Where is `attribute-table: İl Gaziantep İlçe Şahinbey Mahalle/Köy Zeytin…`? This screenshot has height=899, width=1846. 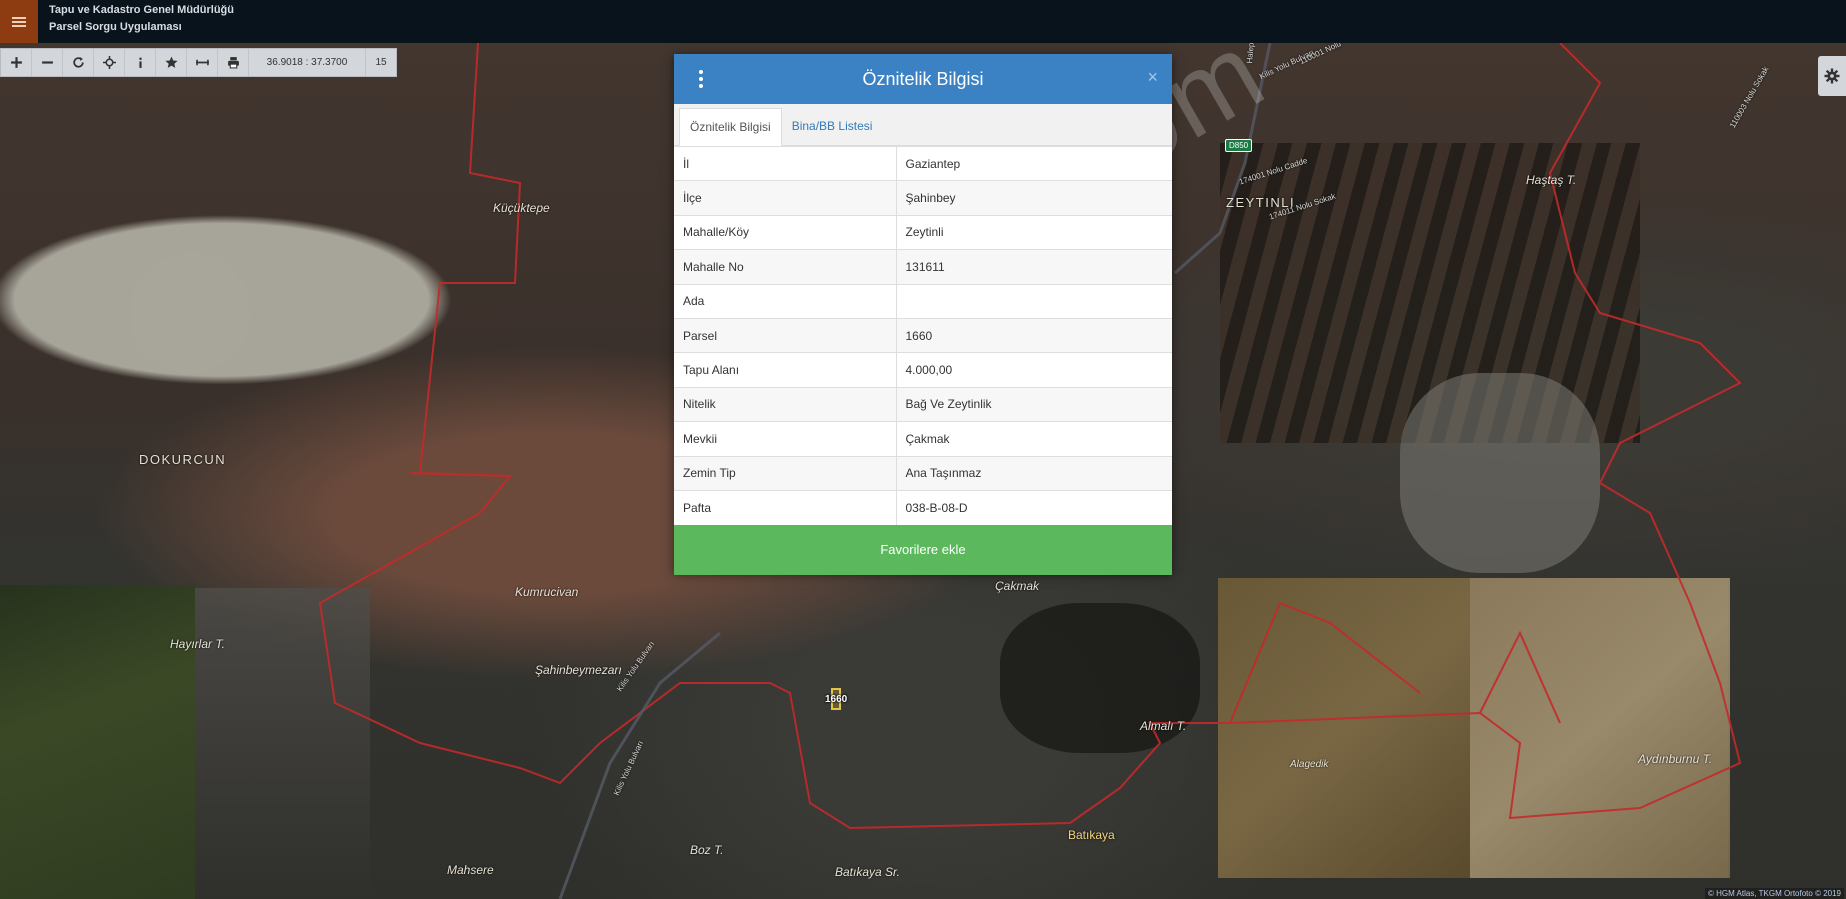 attribute-table: İl Gaziantep İlçe Şahinbey Mahalle/Köy Zeytin… is located at coordinates (923, 335).